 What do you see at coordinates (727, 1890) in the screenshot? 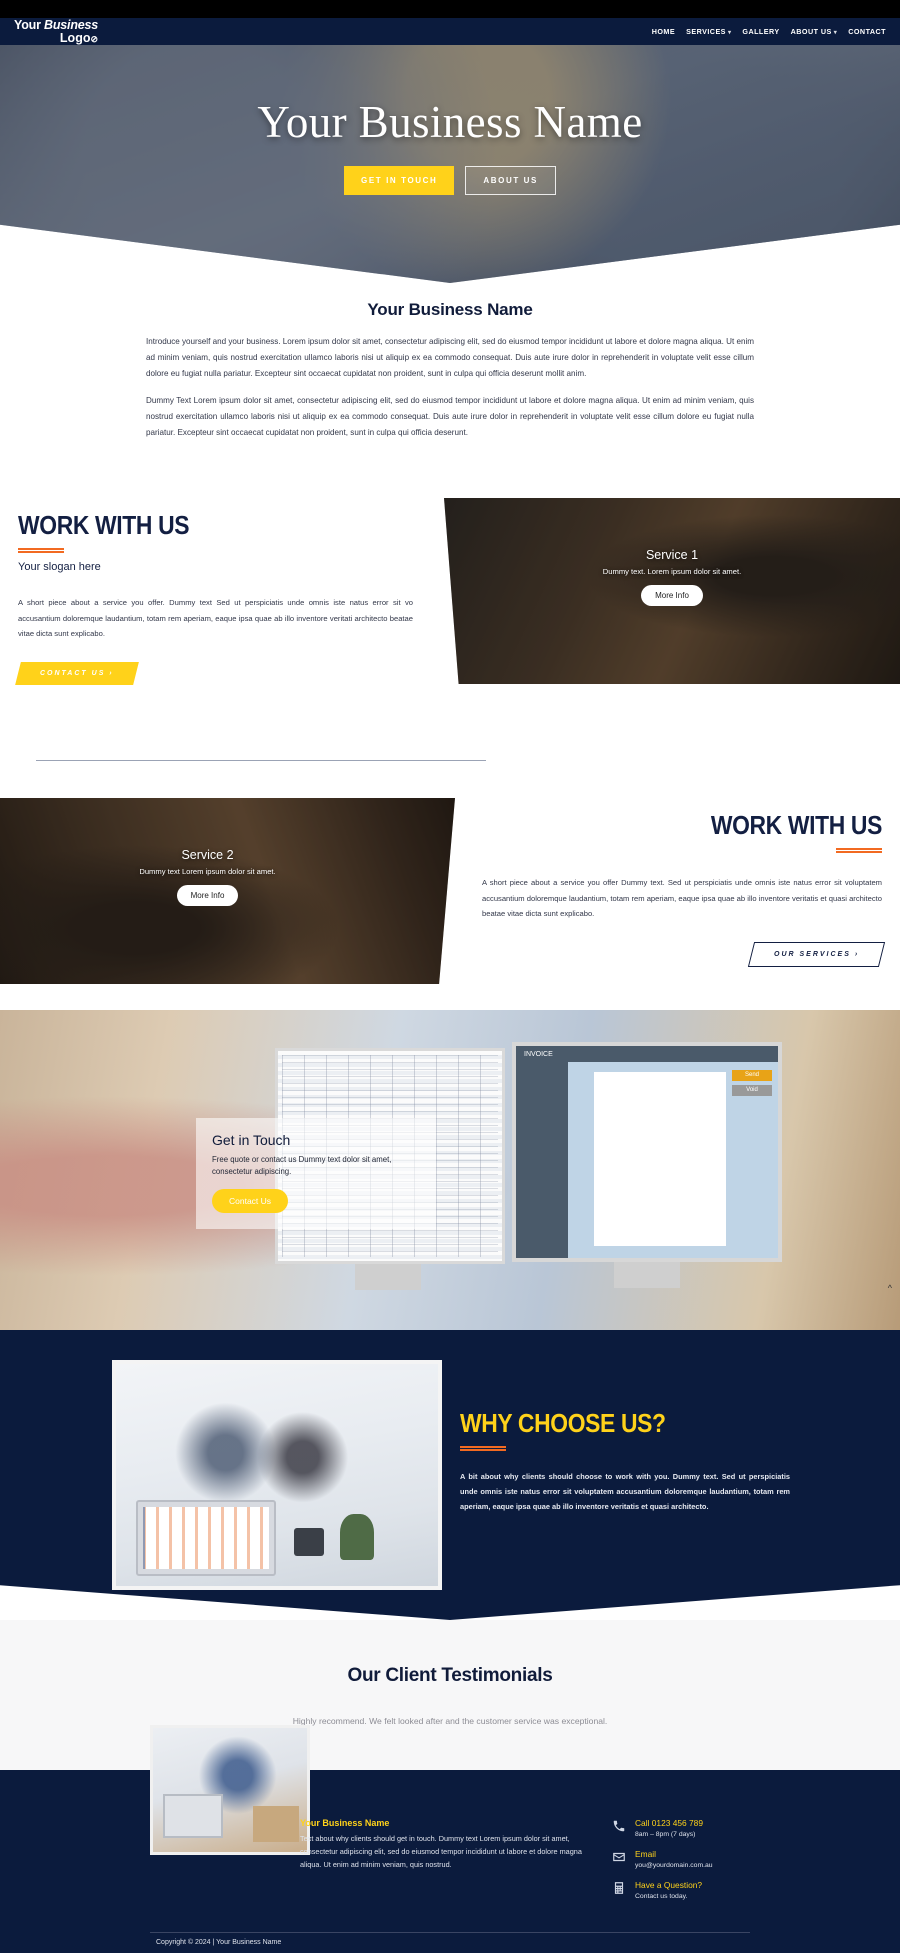
I see `contact-row-question: Have a Question? Contact us today.` at bounding box center [727, 1890].